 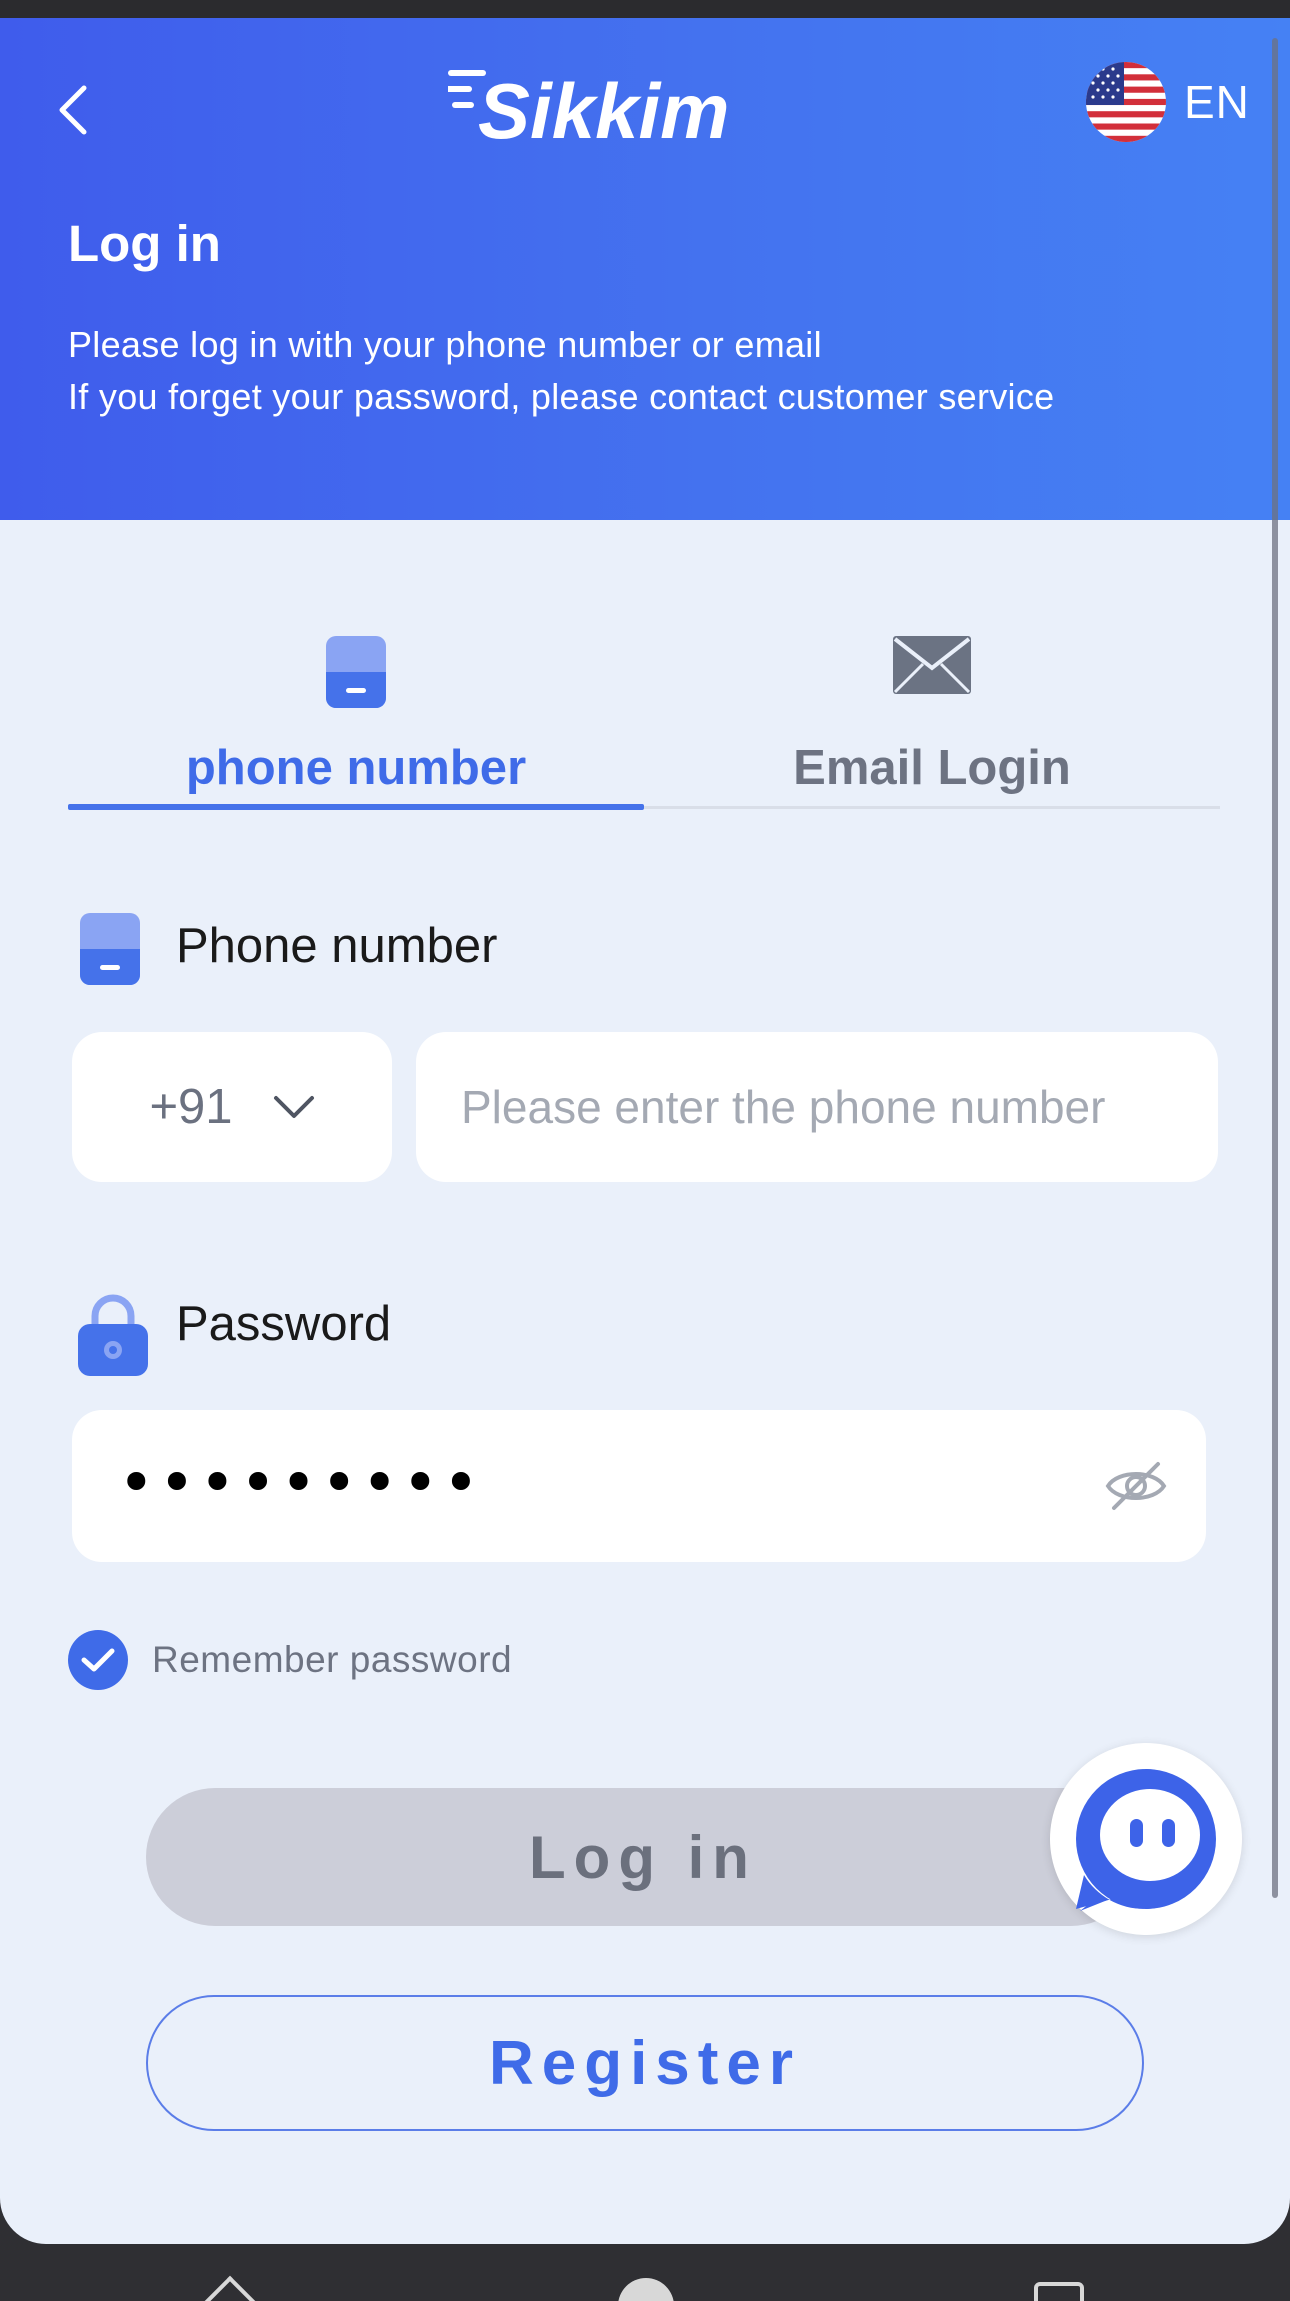 I want to click on password-value: •••••••••, so click(x=301, y=1482).